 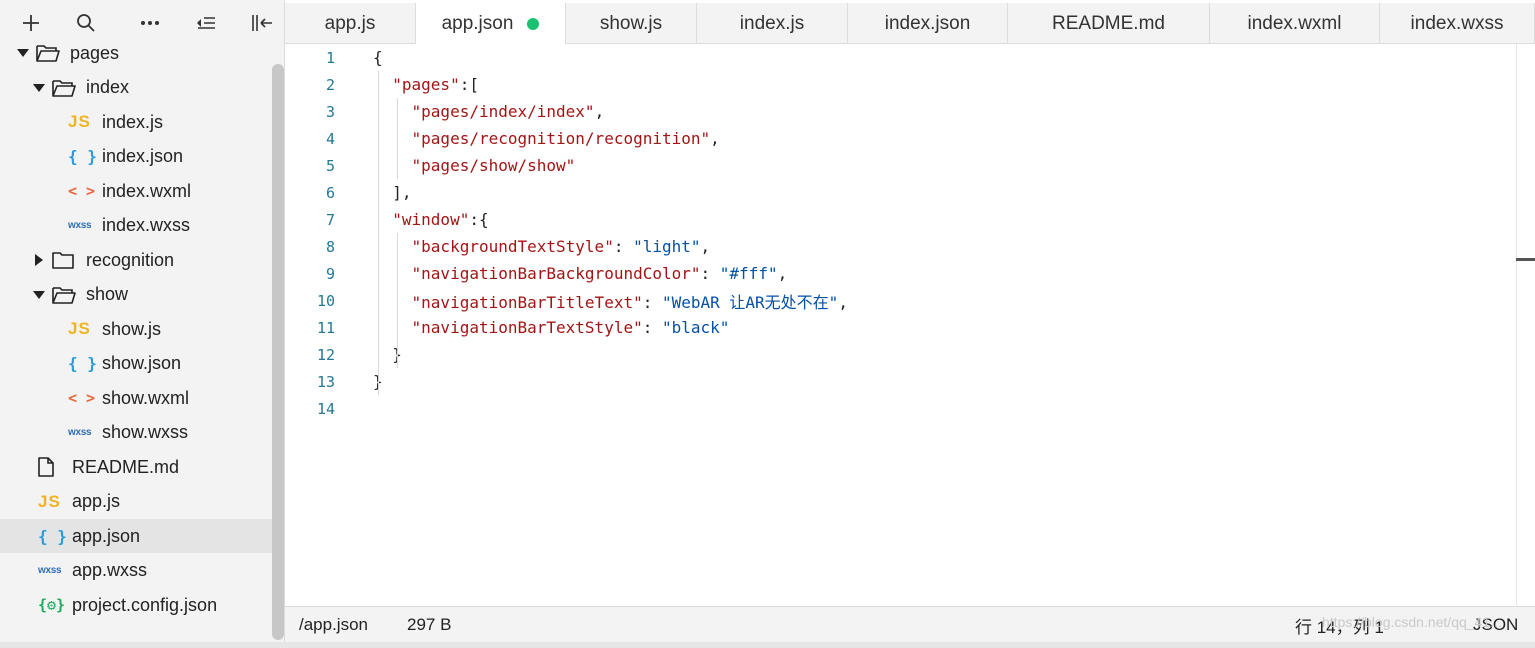 I want to click on caret-right-icon, so click(x=39, y=260).